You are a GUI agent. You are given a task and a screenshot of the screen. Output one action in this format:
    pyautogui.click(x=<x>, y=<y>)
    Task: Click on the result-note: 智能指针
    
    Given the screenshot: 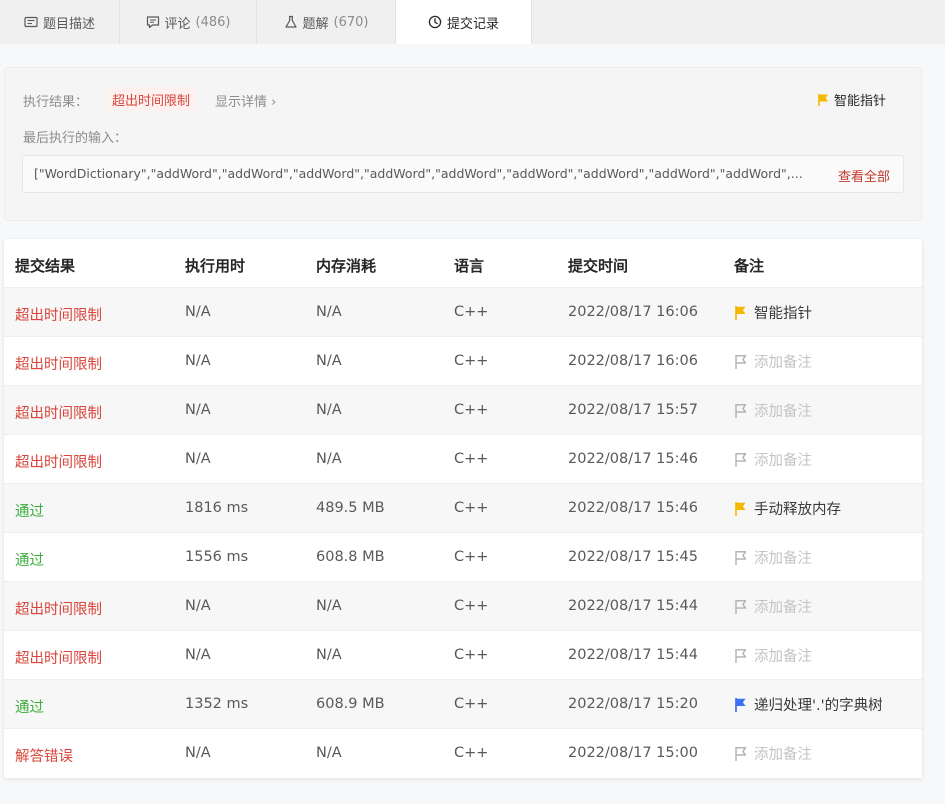 What is the action you would take?
    pyautogui.click(x=851, y=99)
    